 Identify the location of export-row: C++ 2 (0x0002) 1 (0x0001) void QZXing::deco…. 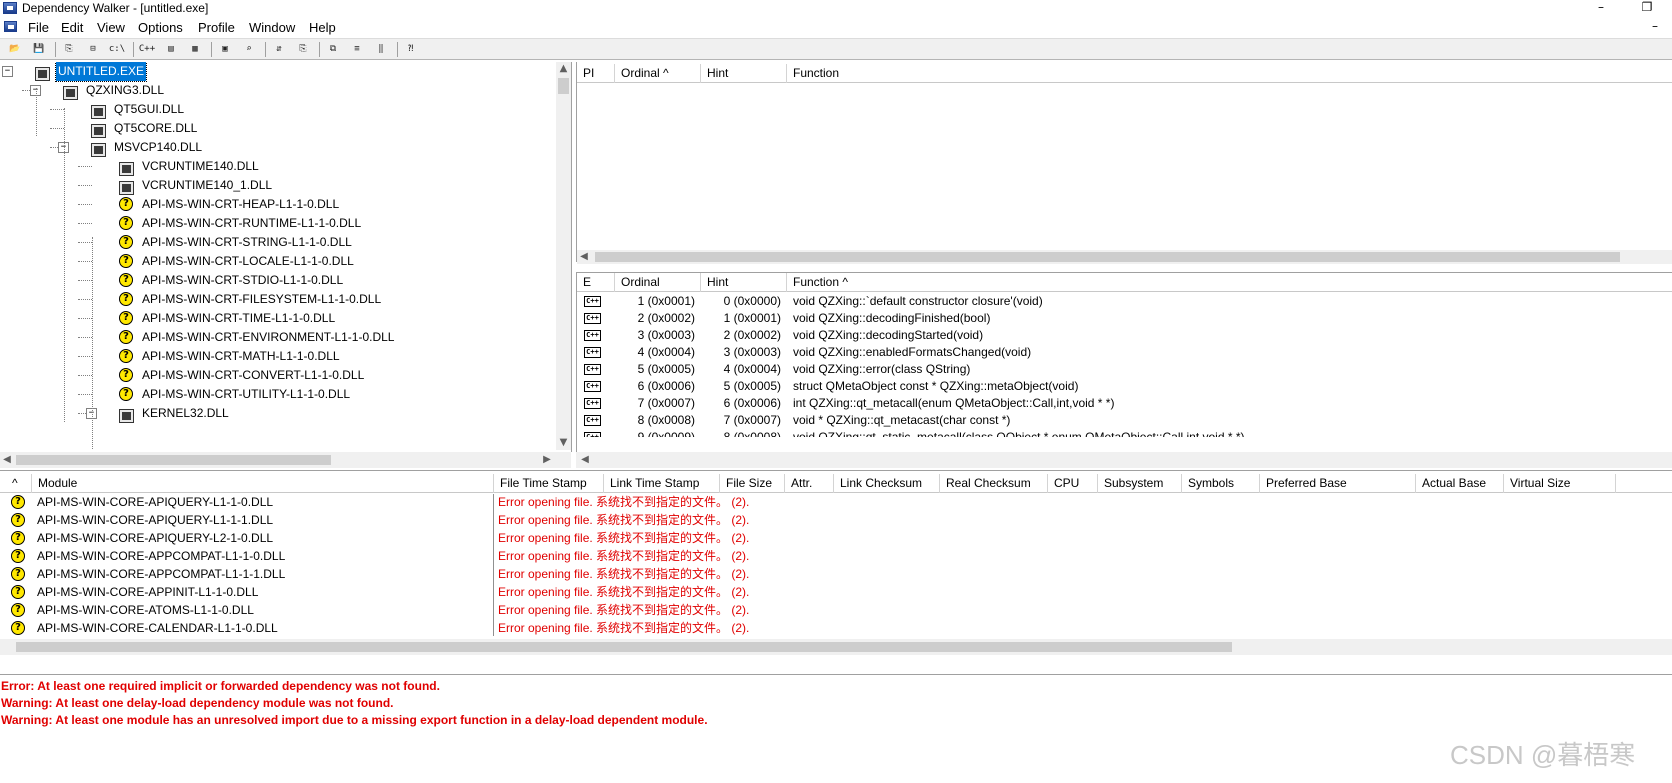
(1124, 318).